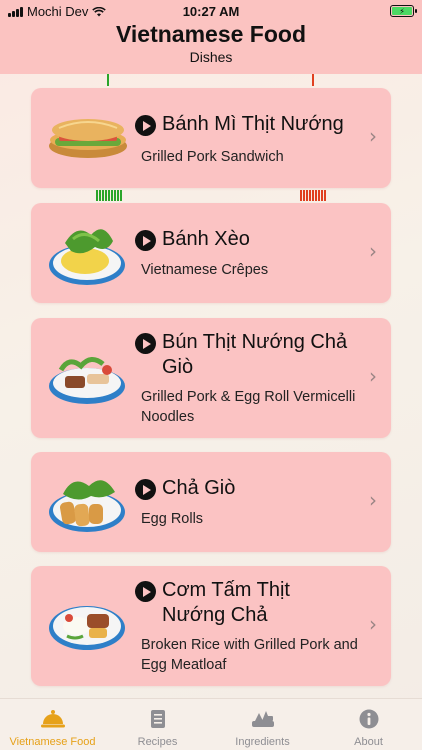 The image size is (422, 750). I want to click on dish-title: Bánh Xèo, so click(206, 239).